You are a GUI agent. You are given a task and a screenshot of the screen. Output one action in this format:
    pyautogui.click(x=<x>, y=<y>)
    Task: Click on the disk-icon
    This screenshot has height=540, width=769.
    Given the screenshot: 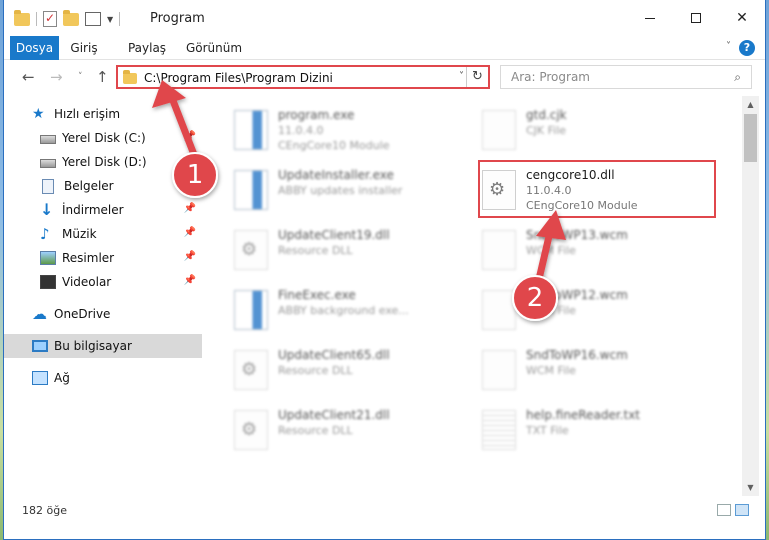 What is the action you would take?
    pyautogui.click(x=48, y=139)
    